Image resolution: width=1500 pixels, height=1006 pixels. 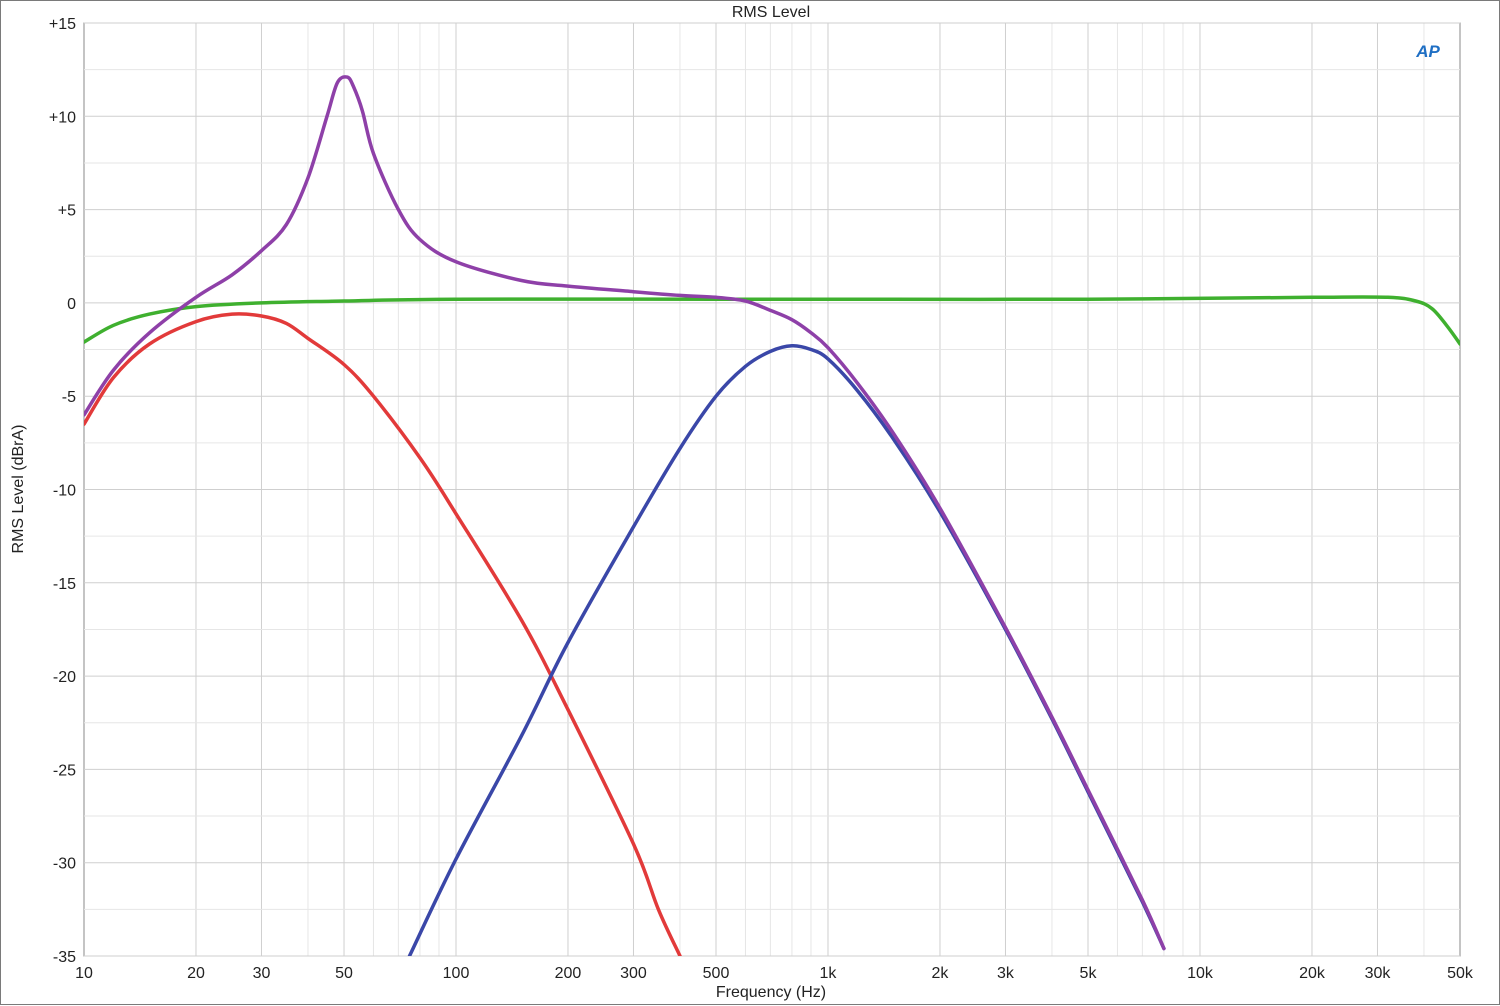 I want to click on x-tick-label: 50k, so click(x=1460, y=973).